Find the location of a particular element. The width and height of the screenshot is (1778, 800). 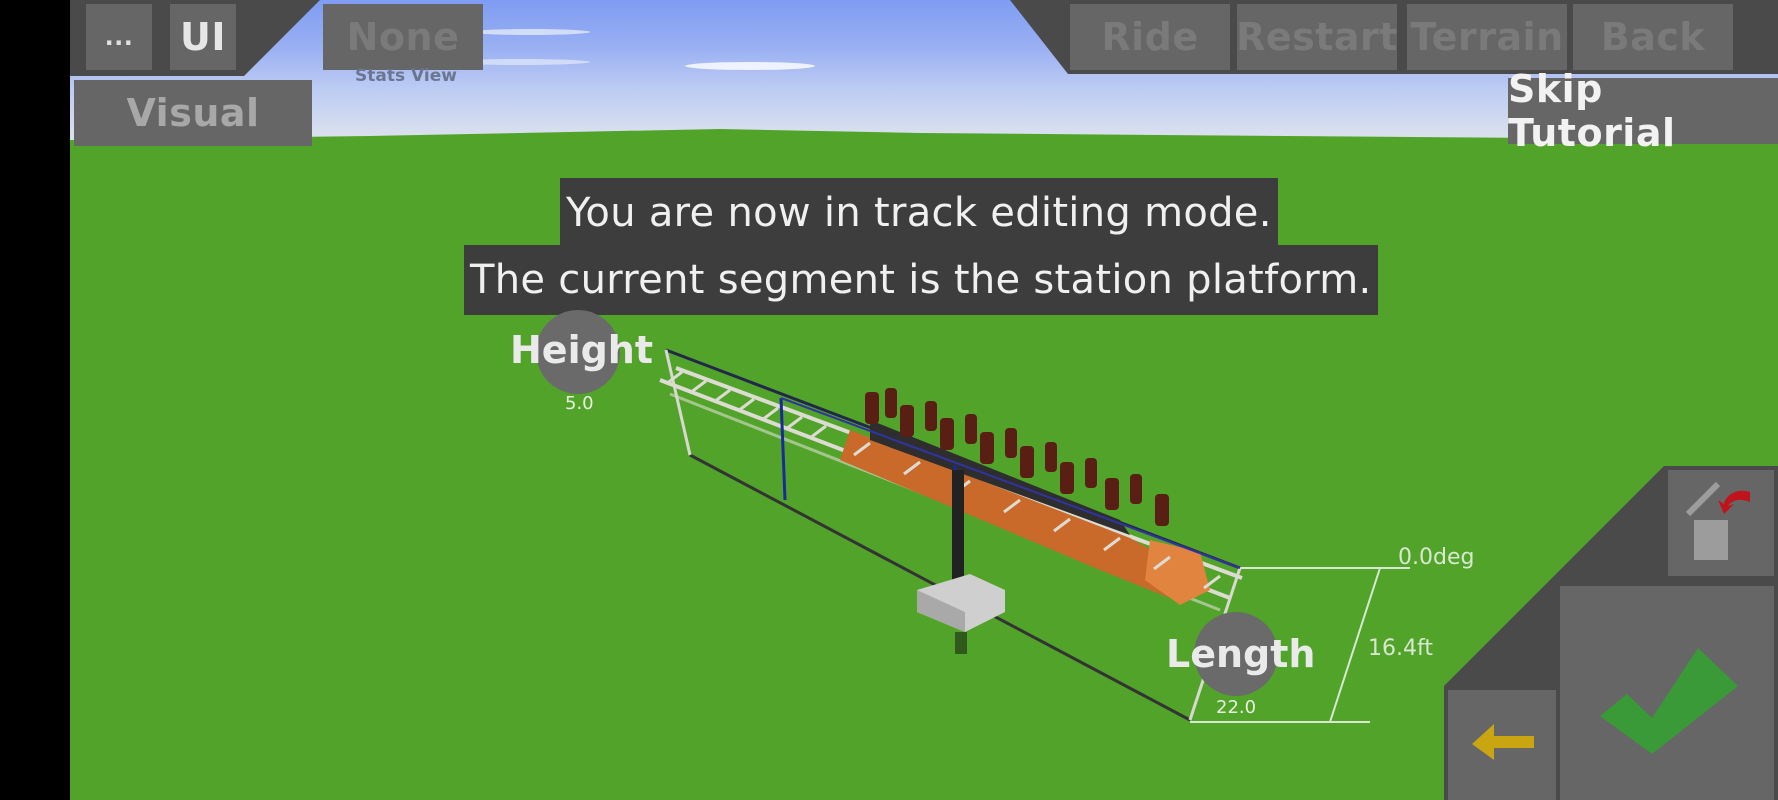

back-button: Back is located at coordinates (1653, 37).